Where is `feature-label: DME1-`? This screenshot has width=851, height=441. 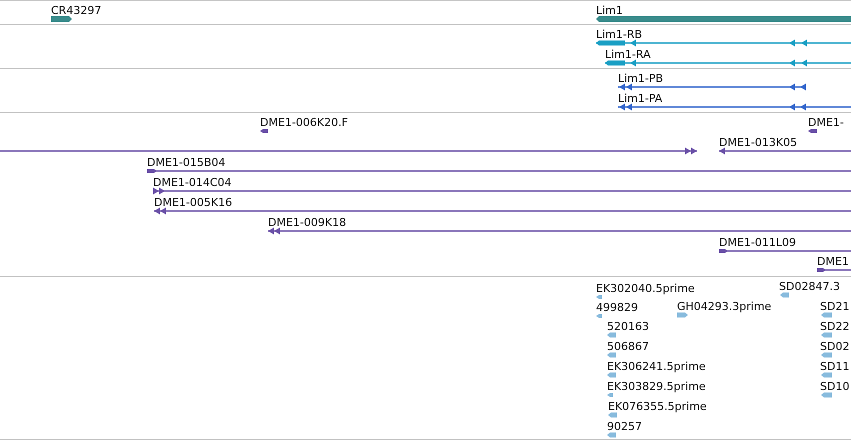 feature-label: DME1- is located at coordinates (826, 122).